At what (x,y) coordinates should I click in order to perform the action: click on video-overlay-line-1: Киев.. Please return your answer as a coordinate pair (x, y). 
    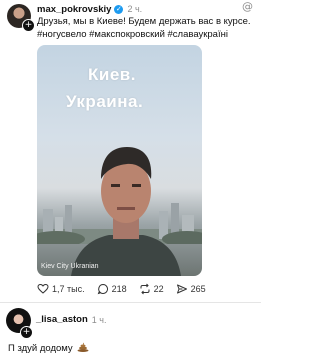
    Looking at the image, I should click on (112, 74).